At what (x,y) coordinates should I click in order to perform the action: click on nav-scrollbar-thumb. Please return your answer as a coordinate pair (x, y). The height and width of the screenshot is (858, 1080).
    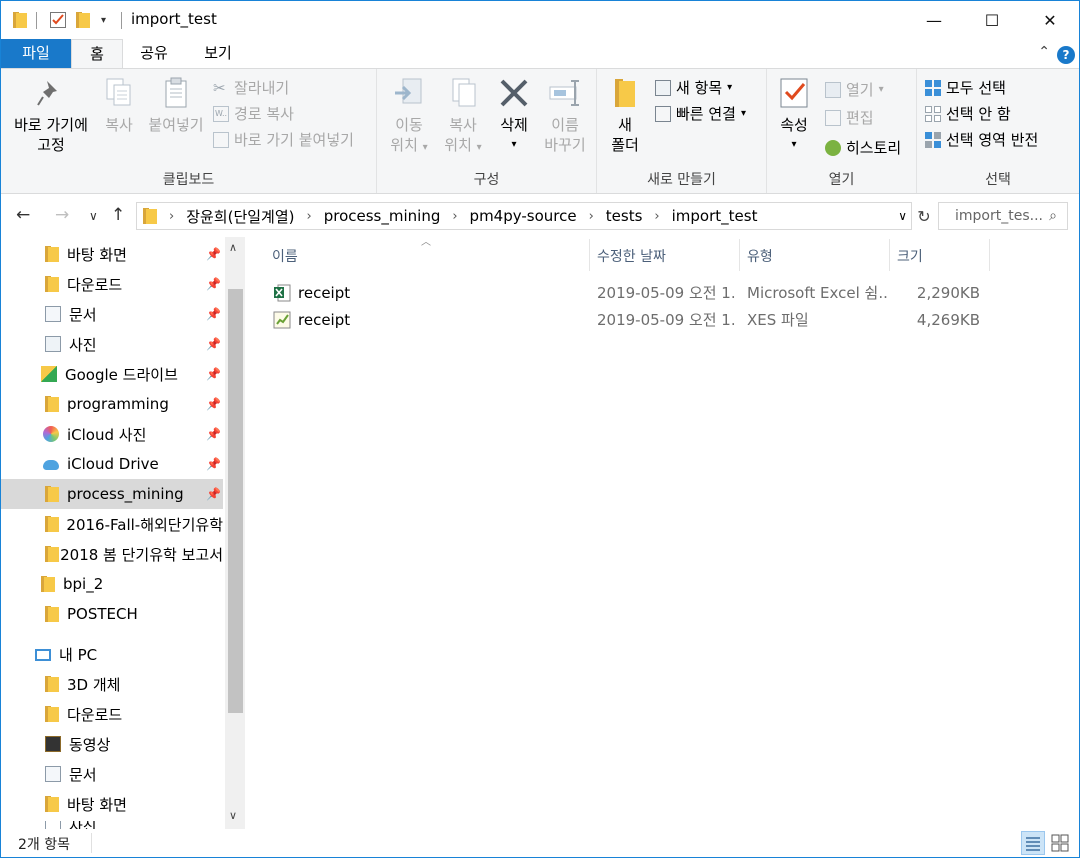
    Looking at the image, I should click on (235, 501).